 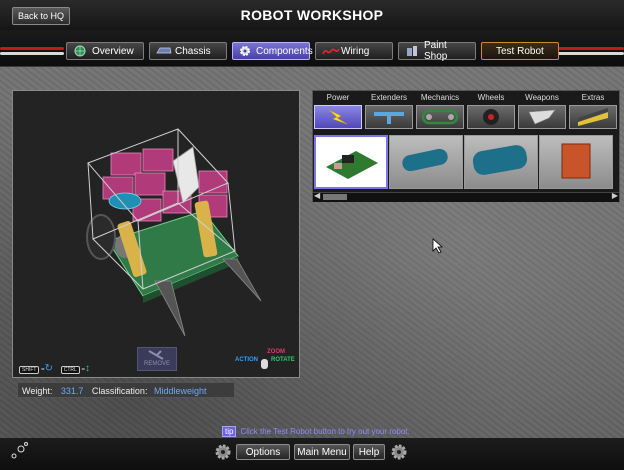 I want to click on rotate-label: ROTATE, so click(x=283, y=360).